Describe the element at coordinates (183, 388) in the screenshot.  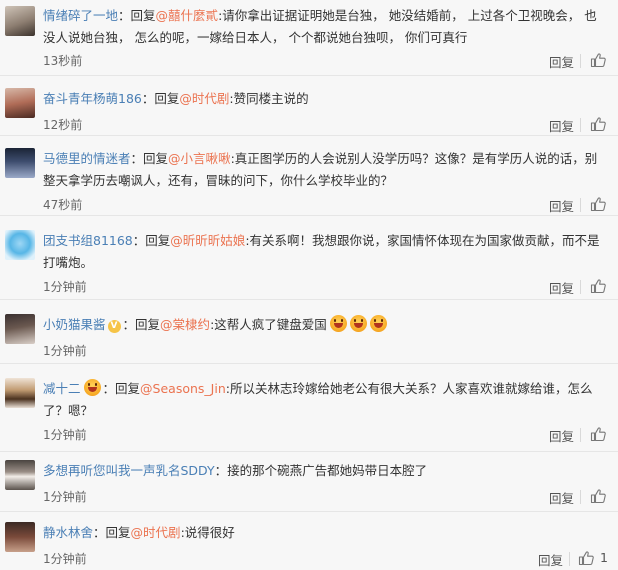
I see `mention-link: @Seasons_Jin` at that location.